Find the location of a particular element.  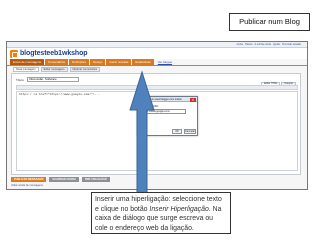

slide-title: Publicar num Blog is located at coordinates (269, 22).